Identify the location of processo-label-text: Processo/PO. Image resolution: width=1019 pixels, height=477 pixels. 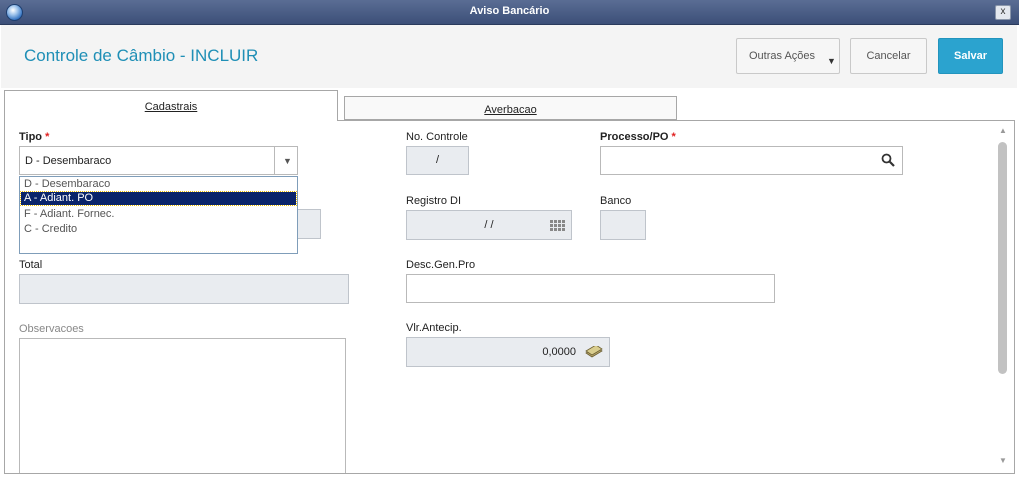
(634, 137).